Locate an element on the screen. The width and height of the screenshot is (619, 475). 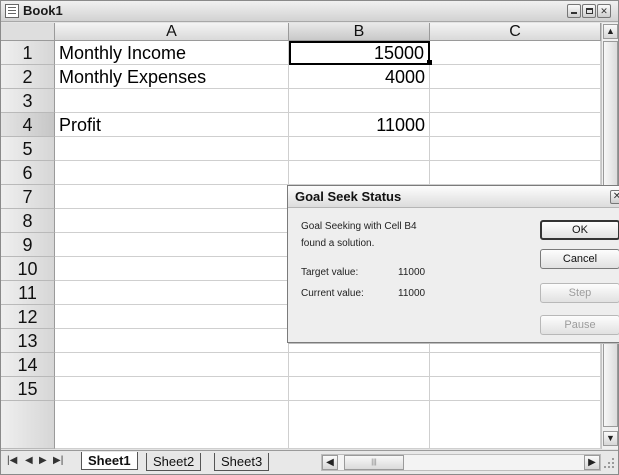
cell-a4: Profit is located at coordinates (172, 125).